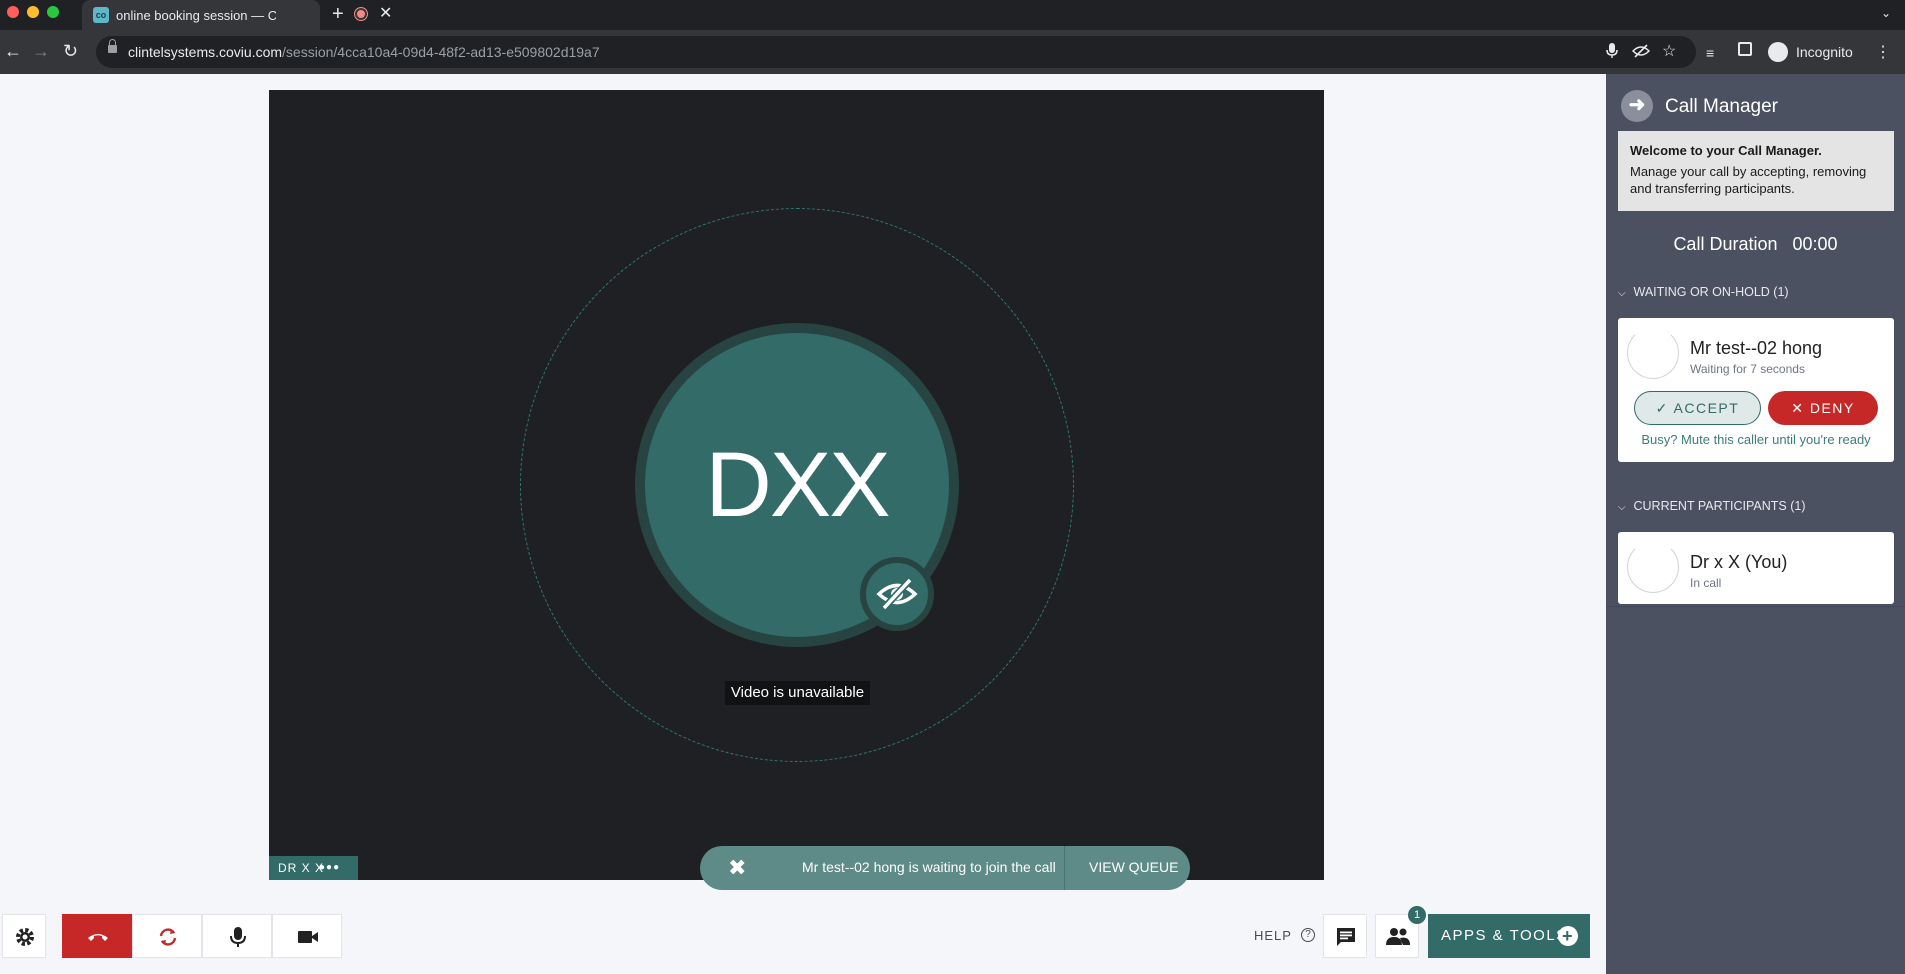 The width and height of the screenshot is (1905, 974). What do you see at coordinates (1719, 506) in the screenshot?
I see `participants-section-title: CURRENT PARTICIPANTS (1)` at bounding box center [1719, 506].